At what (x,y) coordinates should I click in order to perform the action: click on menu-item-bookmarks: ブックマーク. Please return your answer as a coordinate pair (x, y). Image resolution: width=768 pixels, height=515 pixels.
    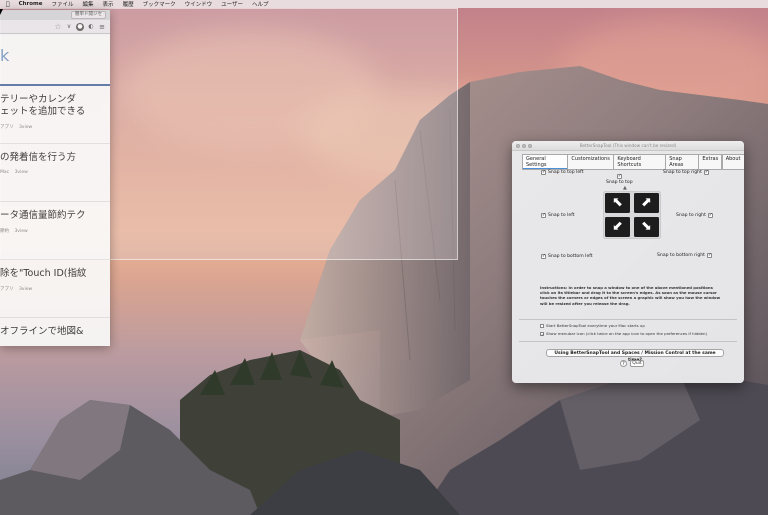
    Looking at the image, I should click on (159, 4).